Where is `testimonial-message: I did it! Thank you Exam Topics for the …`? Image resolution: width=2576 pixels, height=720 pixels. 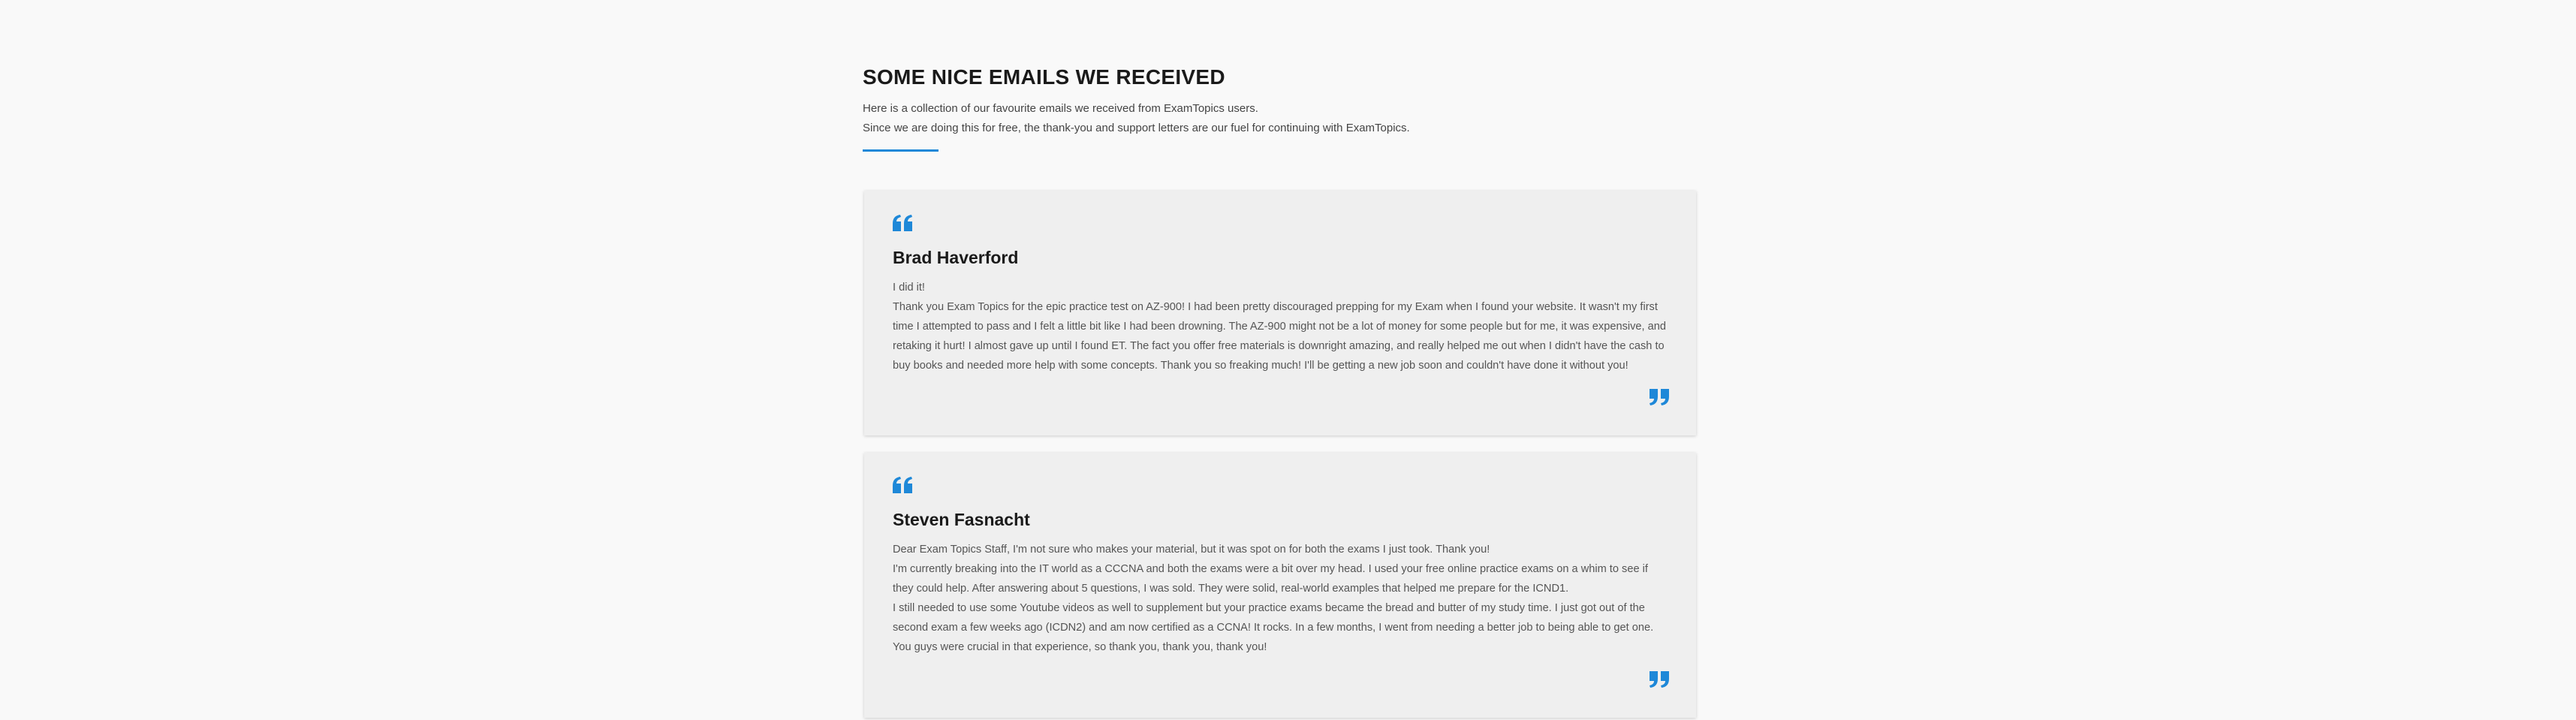
testimonial-message: I did it! Thank you Exam Topics for the … is located at coordinates (1282, 326).